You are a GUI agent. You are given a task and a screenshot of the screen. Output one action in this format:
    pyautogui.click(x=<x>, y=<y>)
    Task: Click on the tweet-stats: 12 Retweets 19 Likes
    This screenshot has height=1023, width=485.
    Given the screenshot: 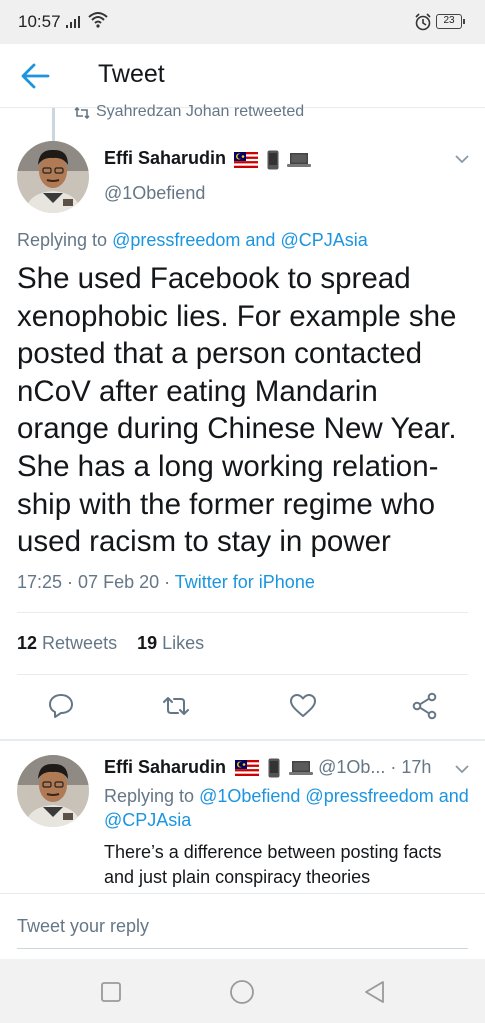 What is the action you would take?
    pyautogui.click(x=110, y=643)
    